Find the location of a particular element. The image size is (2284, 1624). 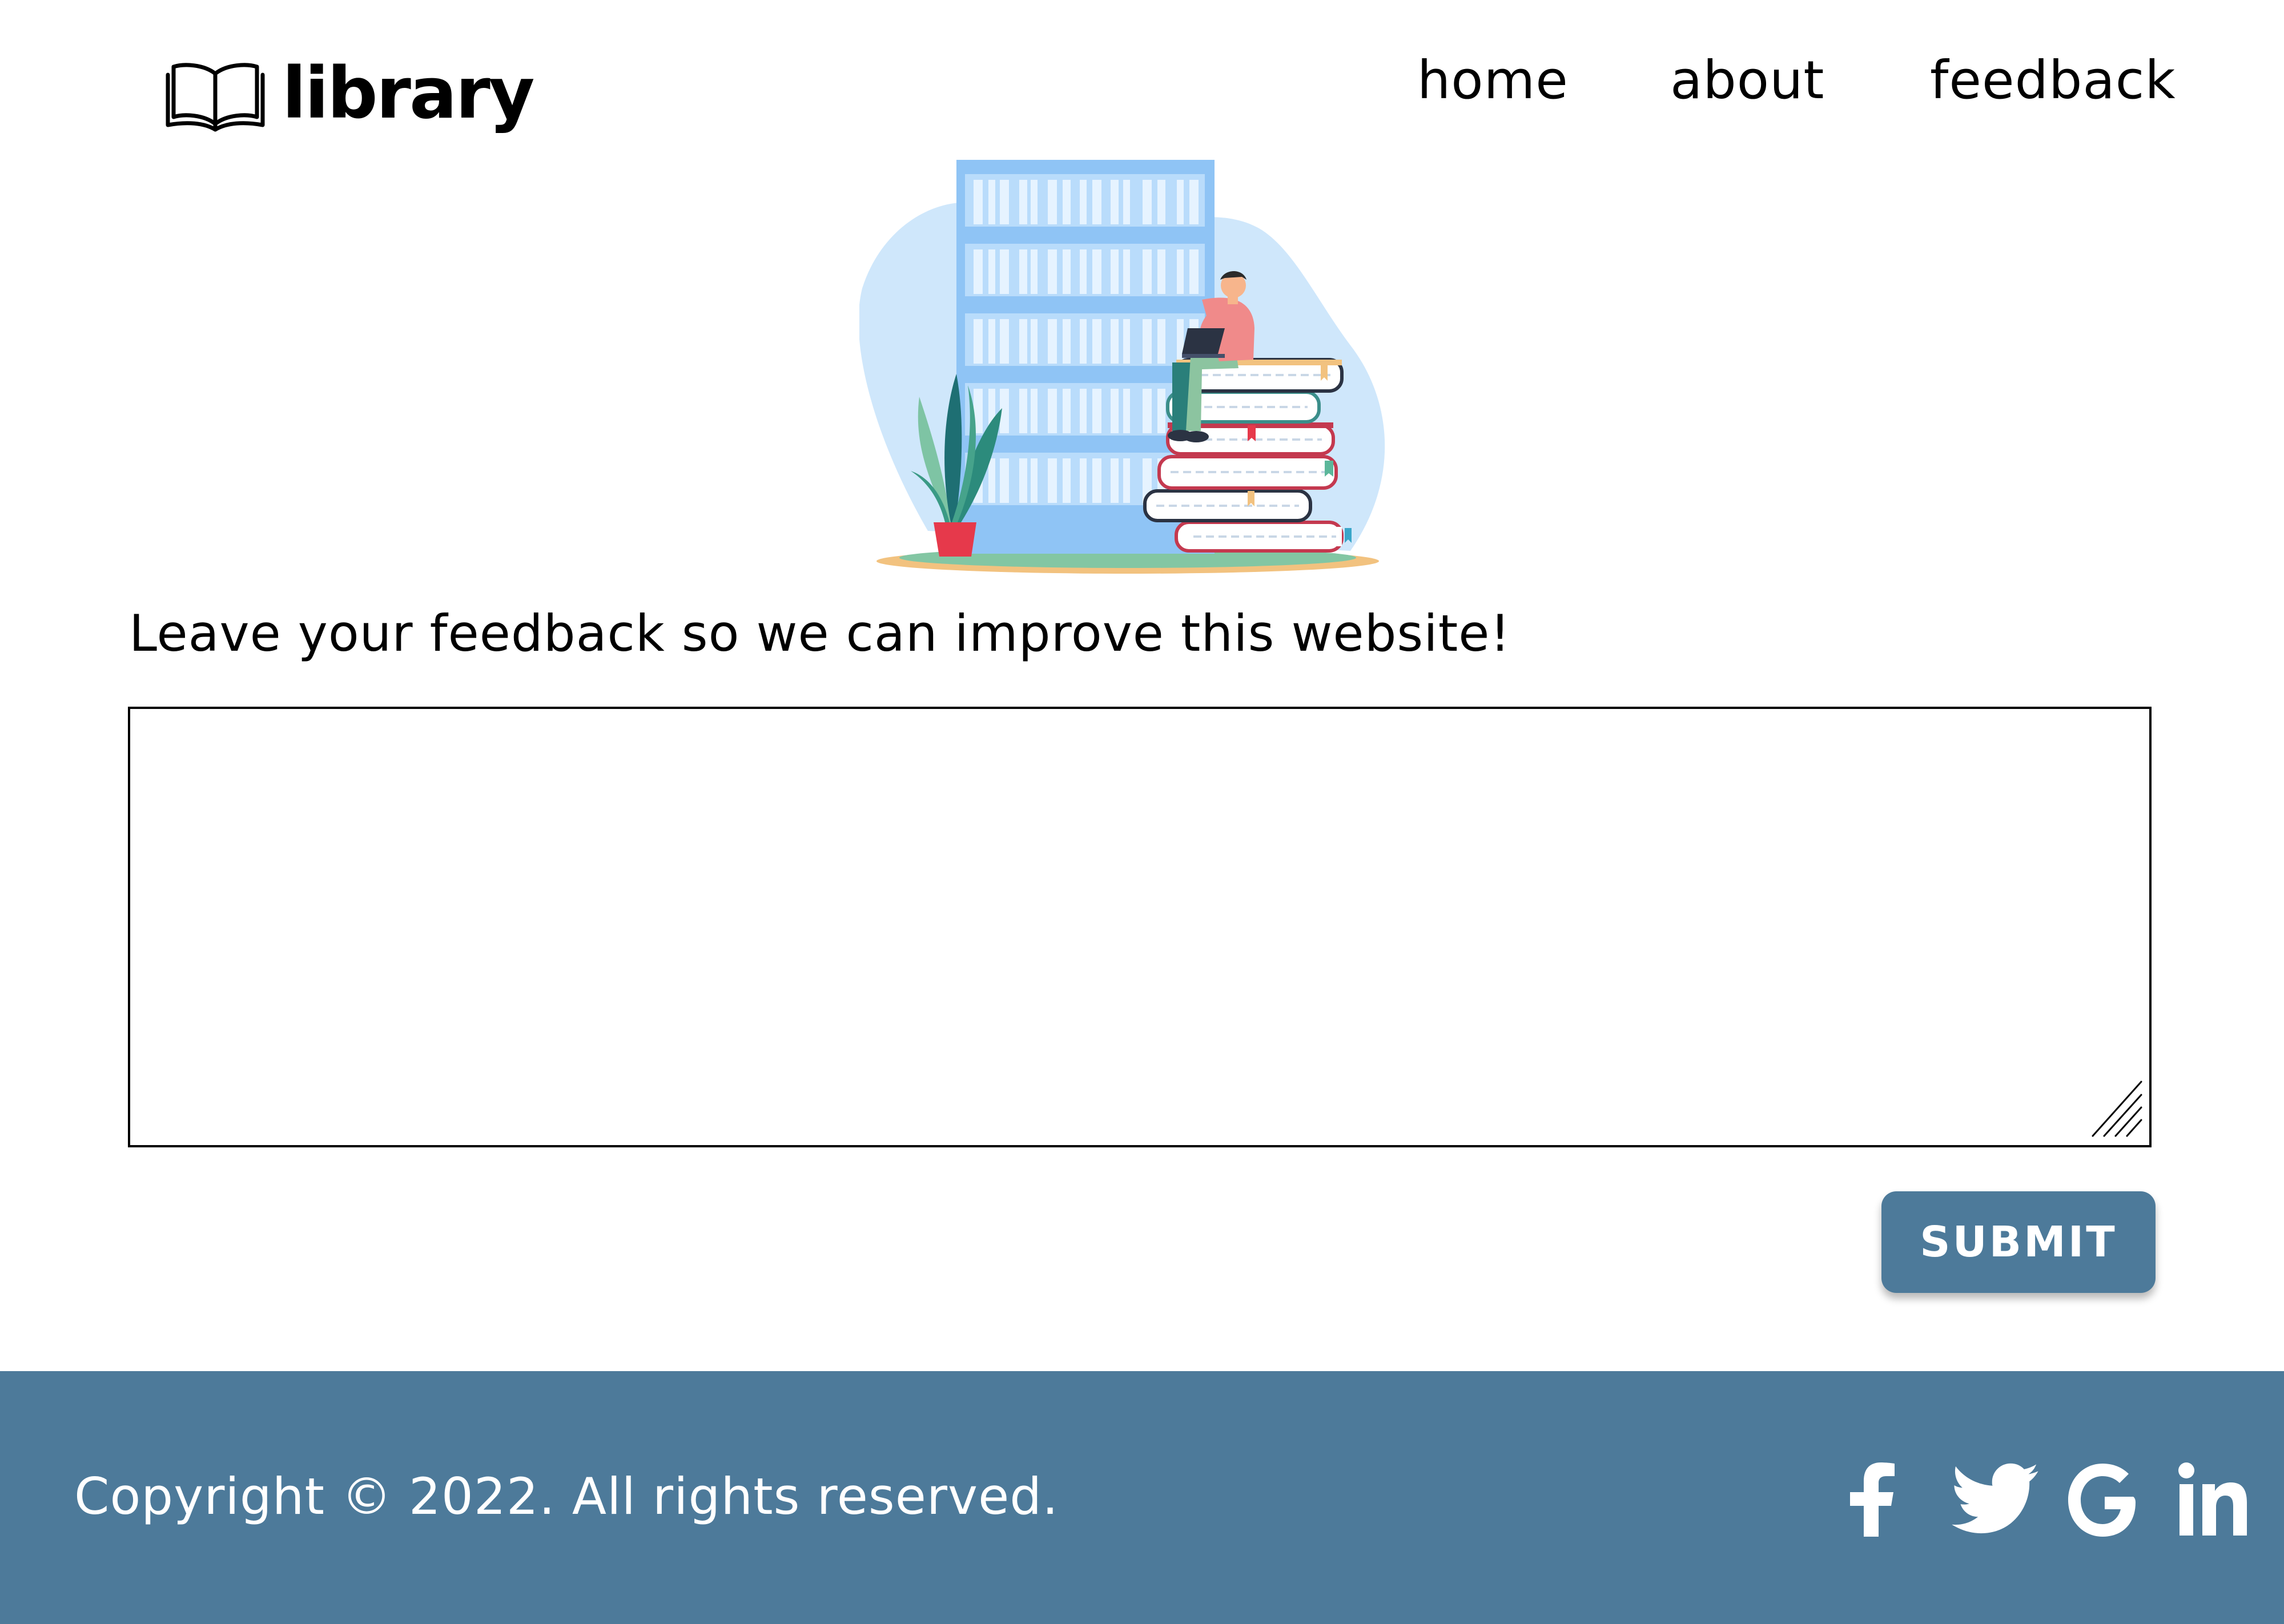

linkedin-icon is located at coordinates (2212, 1499).